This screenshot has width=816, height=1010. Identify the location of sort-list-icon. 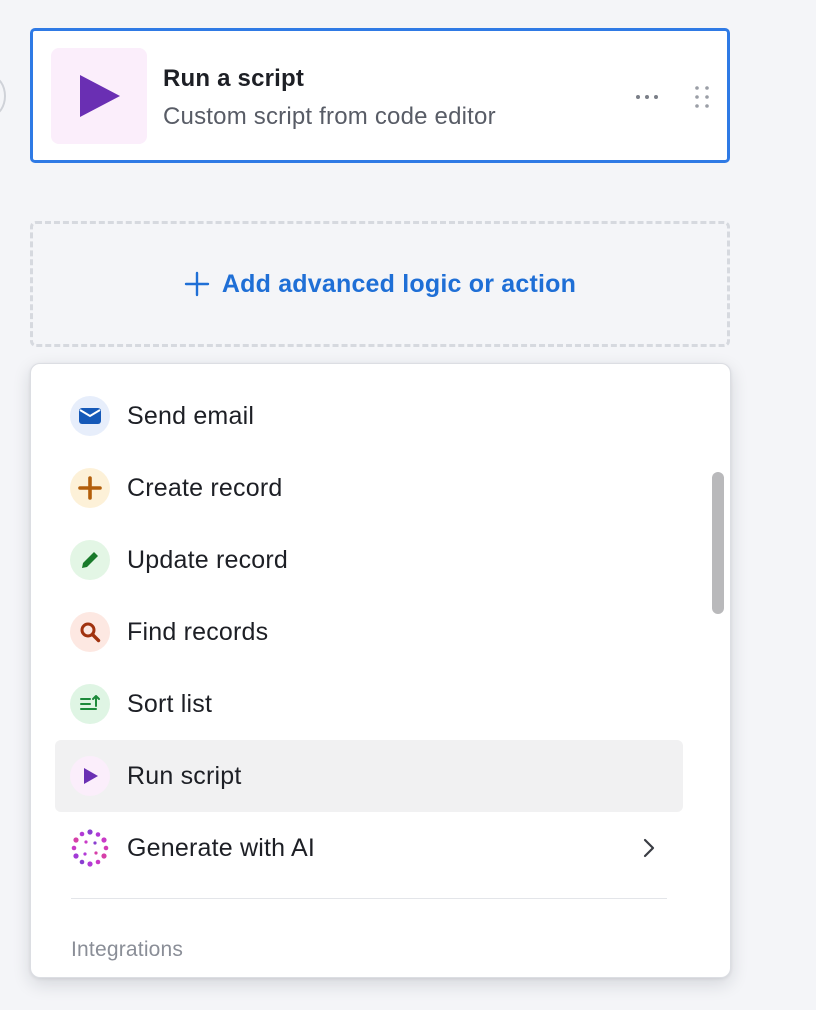
(90, 704).